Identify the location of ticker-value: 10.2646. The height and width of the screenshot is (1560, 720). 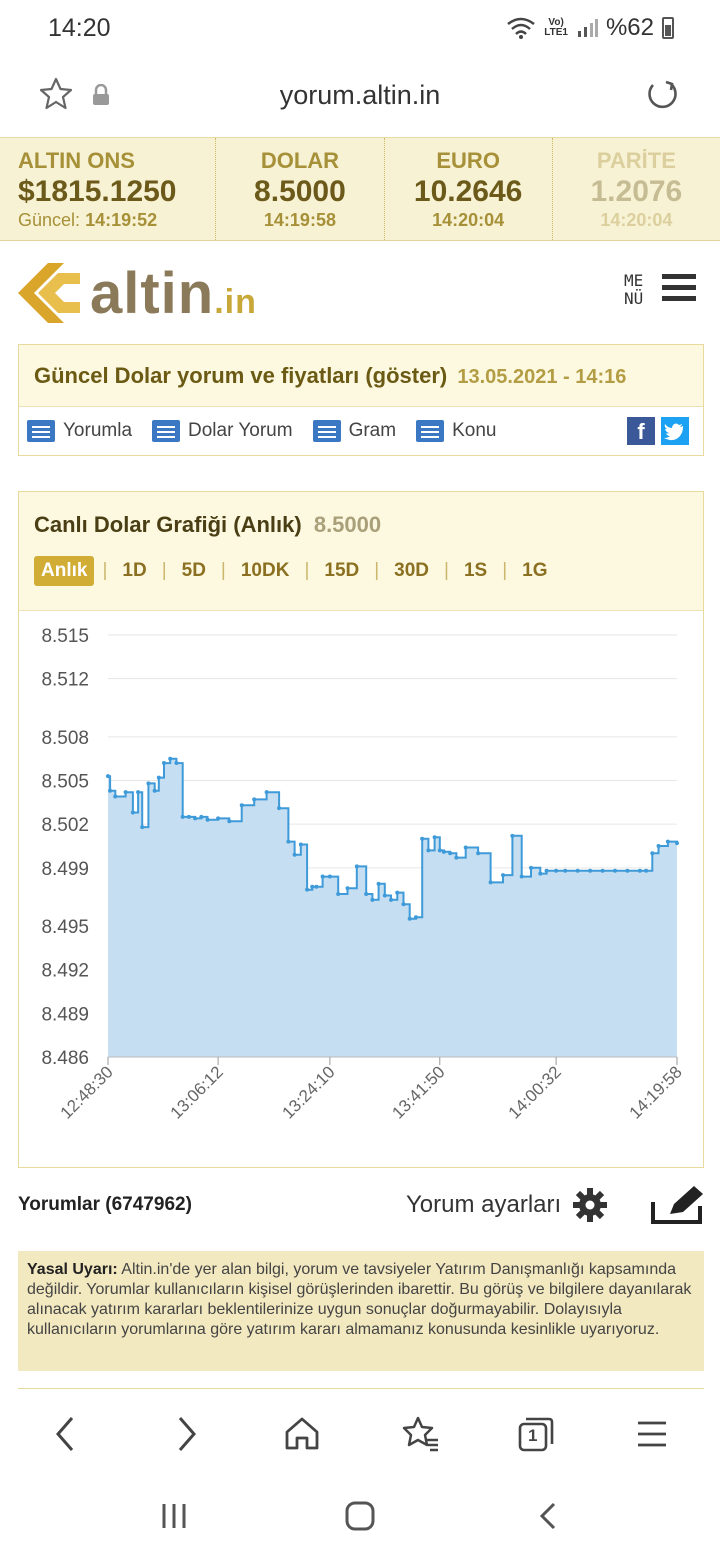
(468, 191).